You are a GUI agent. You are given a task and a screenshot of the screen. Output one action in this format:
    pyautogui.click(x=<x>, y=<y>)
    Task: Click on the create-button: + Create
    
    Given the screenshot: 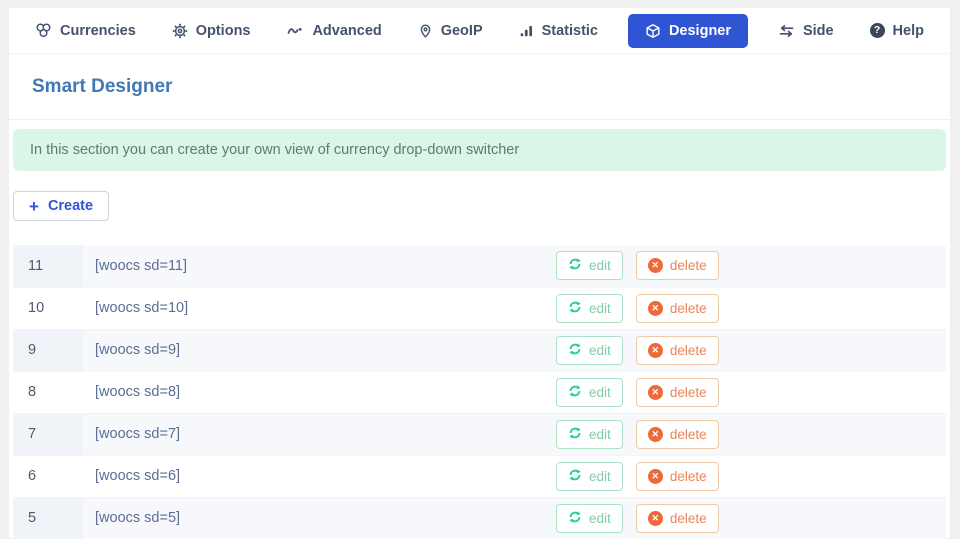 What is the action you would take?
    pyautogui.click(x=61, y=206)
    